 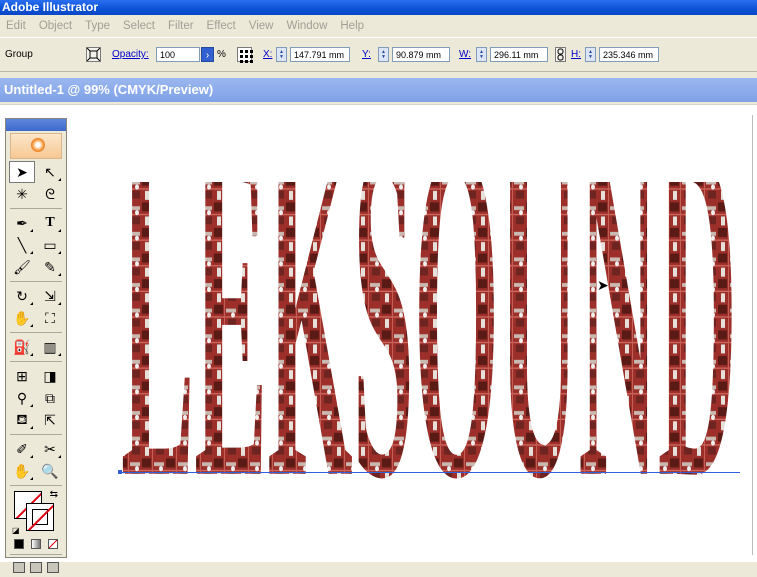 I want to click on rotate-tool: ↻, so click(x=22, y=296).